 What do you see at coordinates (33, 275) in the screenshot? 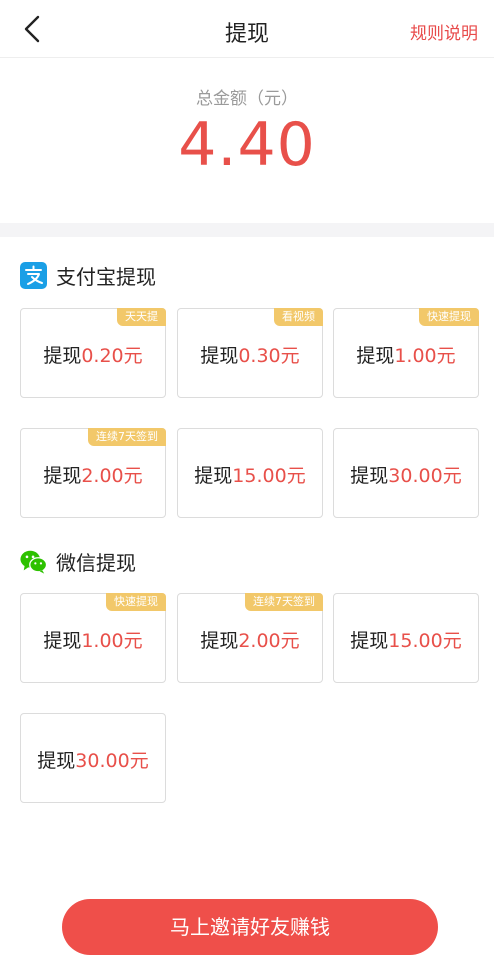
I see `alipay-icon` at bounding box center [33, 275].